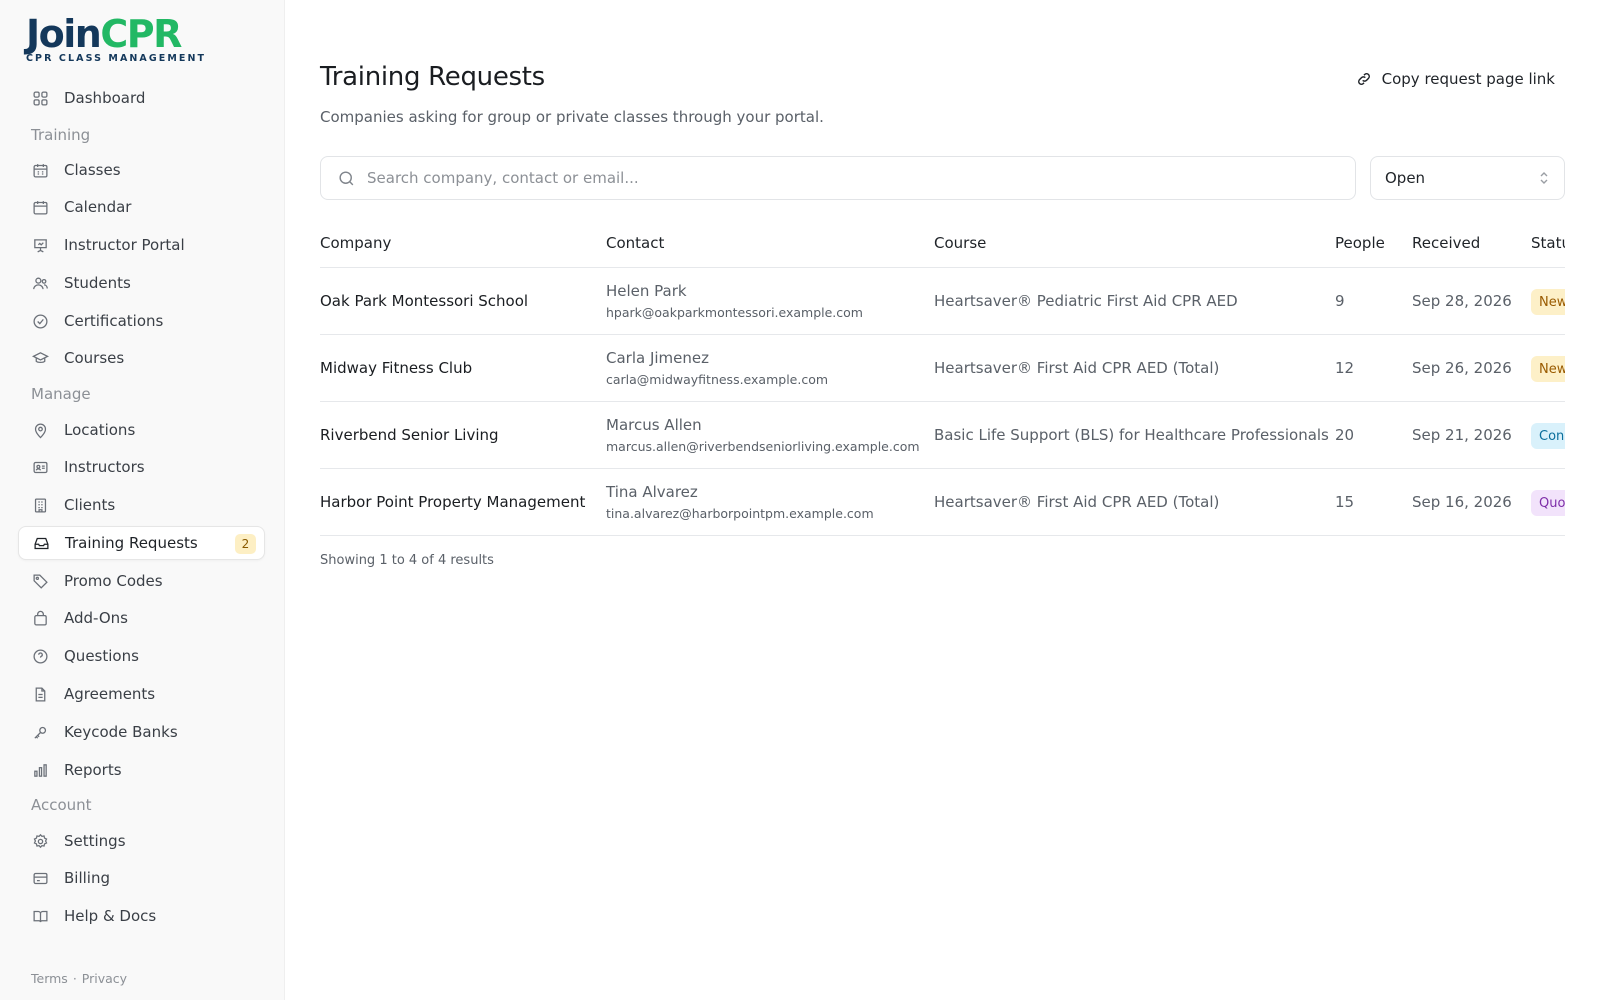 The width and height of the screenshot is (1600, 1000). What do you see at coordinates (817, 178) in the screenshot?
I see `search-input` at bounding box center [817, 178].